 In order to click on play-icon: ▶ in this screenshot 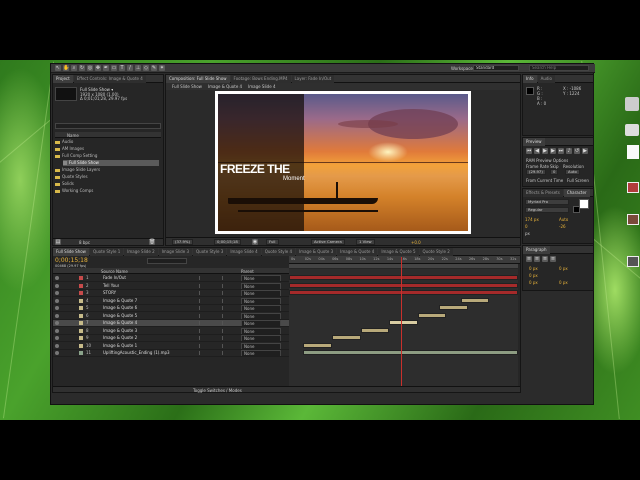, I will do `click(545, 151)`.